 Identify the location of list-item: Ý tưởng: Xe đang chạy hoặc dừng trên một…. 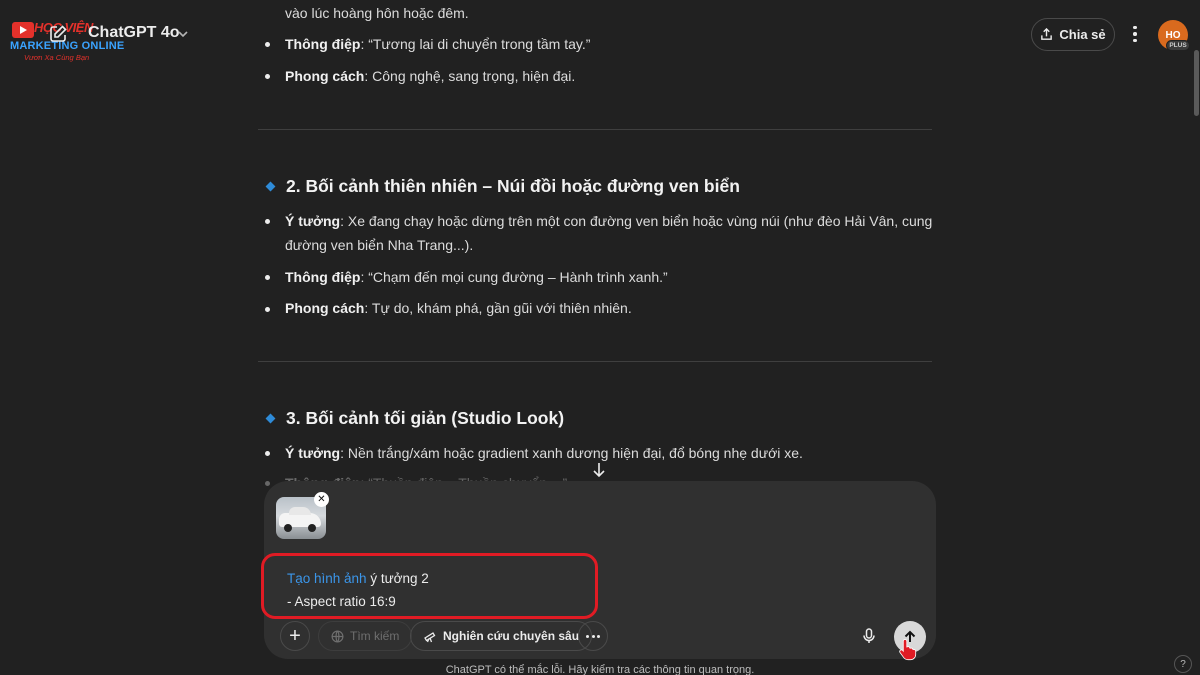
(609, 221).